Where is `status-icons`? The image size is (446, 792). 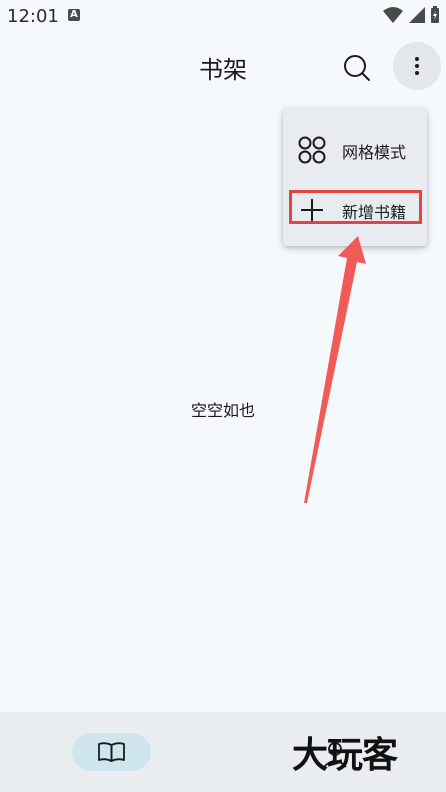
status-icons is located at coordinates (411, 15).